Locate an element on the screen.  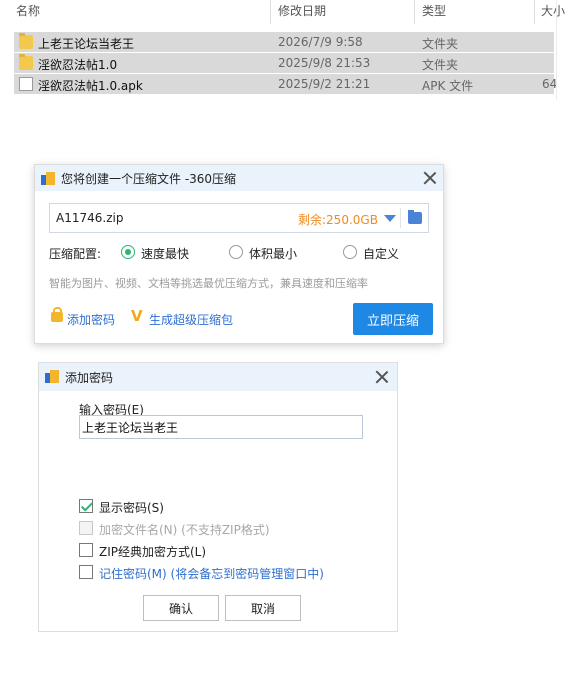
file-icon is located at coordinates (26, 84).